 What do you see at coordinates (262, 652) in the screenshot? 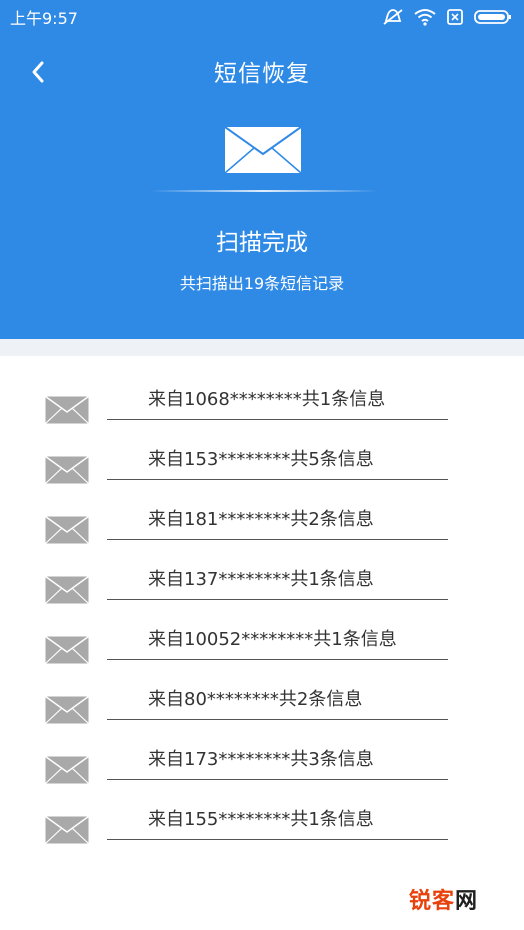
I see `list-item: 来自10052********共1条信息` at bounding box center [262, 652].